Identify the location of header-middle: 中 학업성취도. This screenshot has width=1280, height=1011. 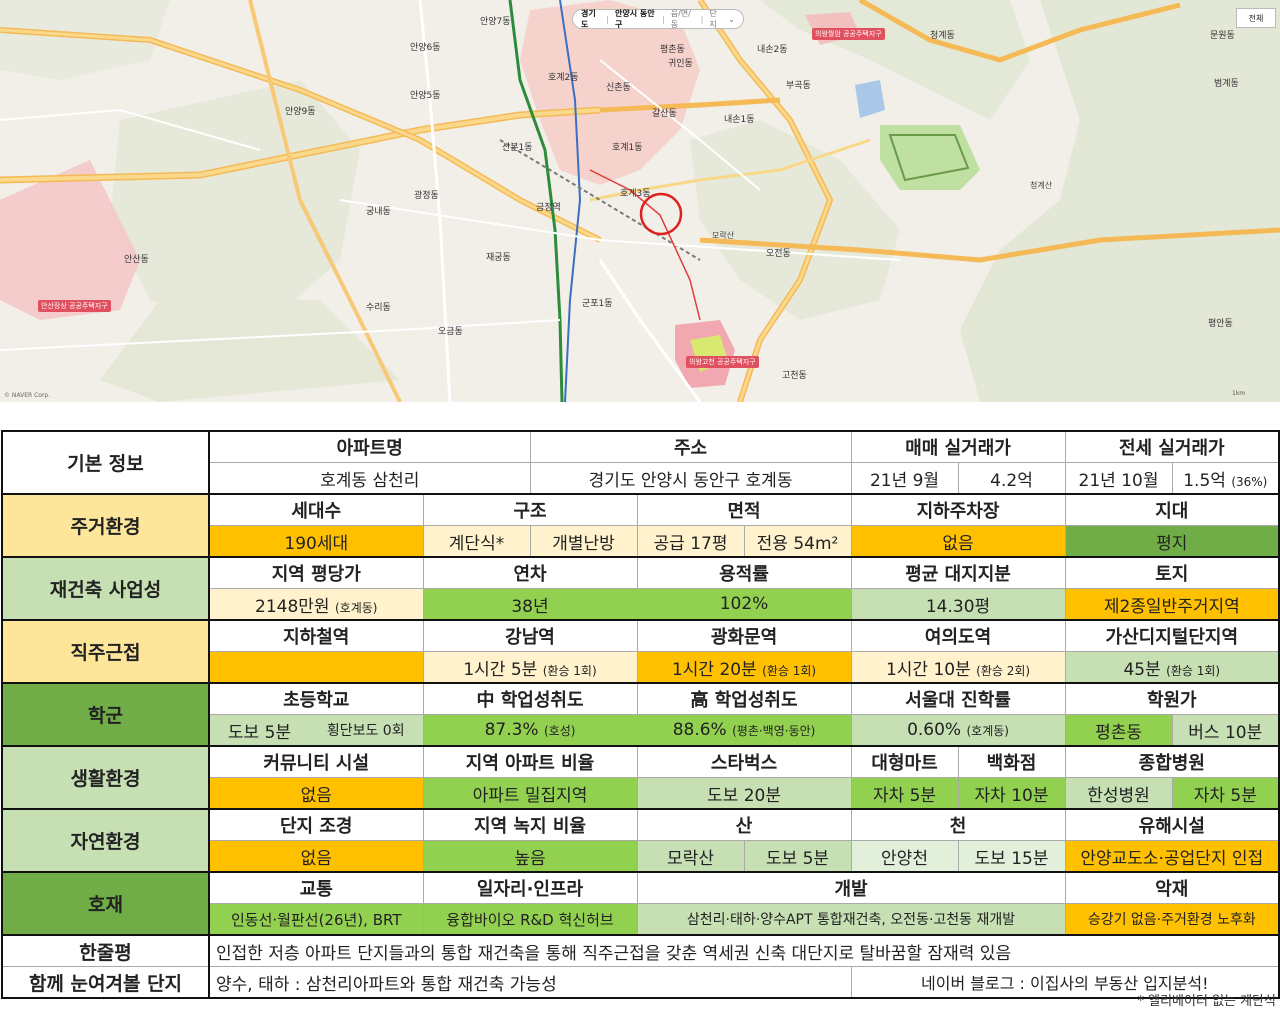
(530, 698).